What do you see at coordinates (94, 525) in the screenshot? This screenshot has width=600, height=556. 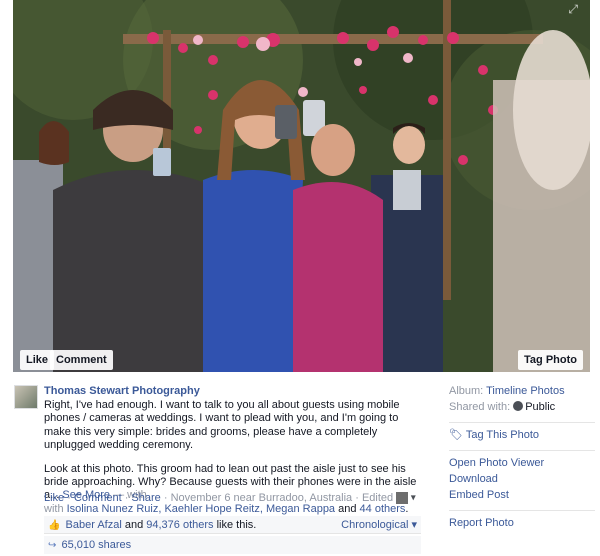 I see `liker-name-link: Baber Afzal` at bounding box center [94, 525].